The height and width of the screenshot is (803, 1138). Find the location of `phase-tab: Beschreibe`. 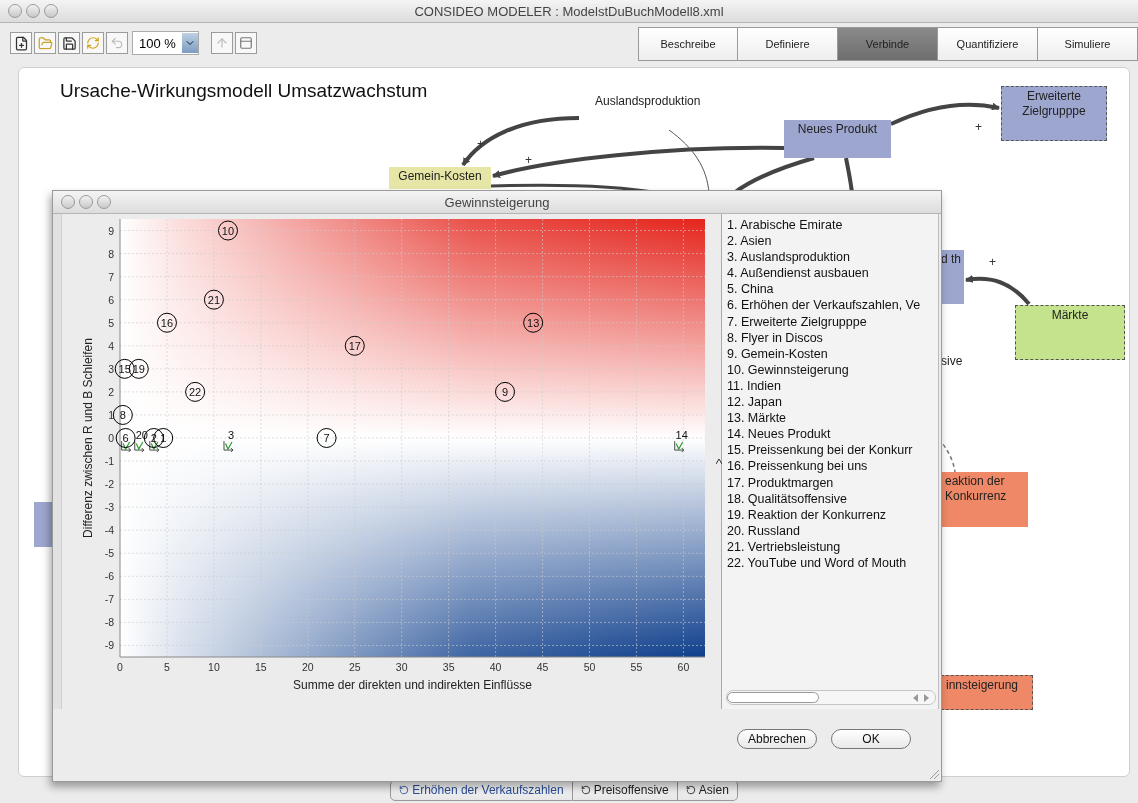

phase-tab: Beschreibe is located at coordinates (688, 44).